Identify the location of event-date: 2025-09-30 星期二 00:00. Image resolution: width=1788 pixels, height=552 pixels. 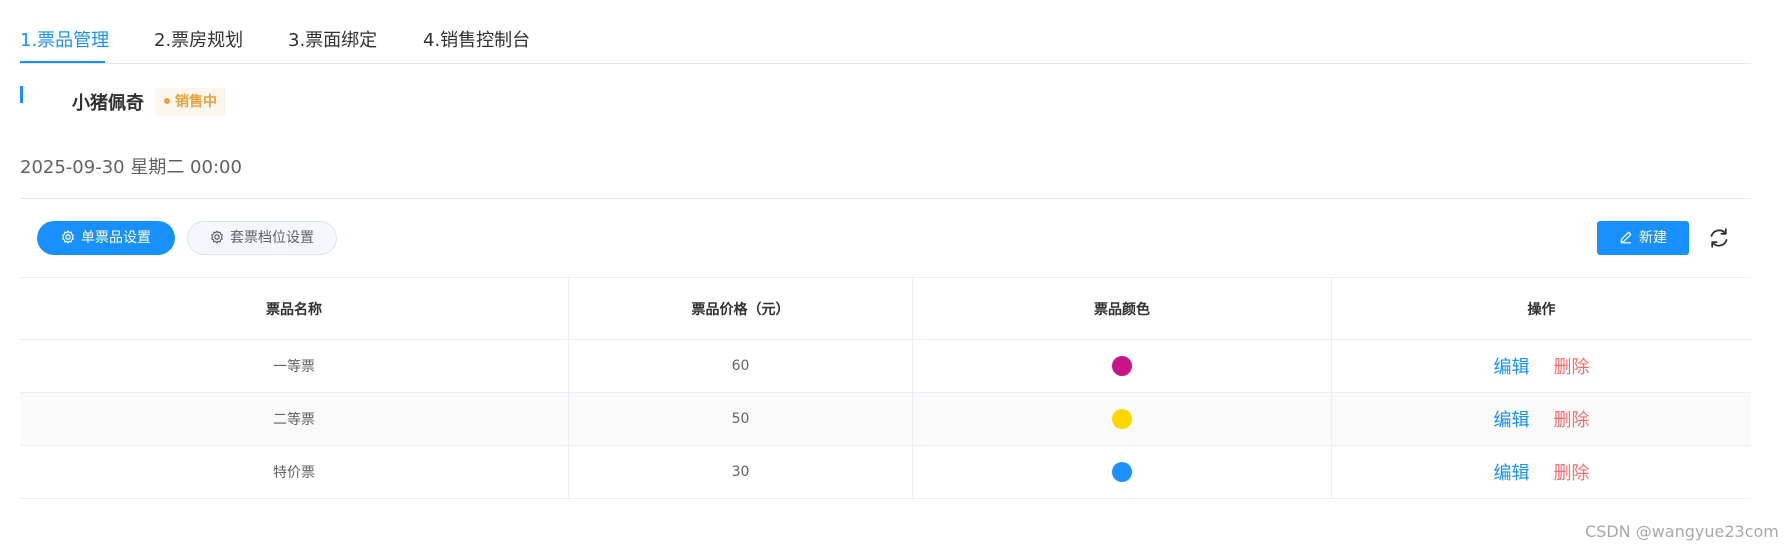
(131, 167).